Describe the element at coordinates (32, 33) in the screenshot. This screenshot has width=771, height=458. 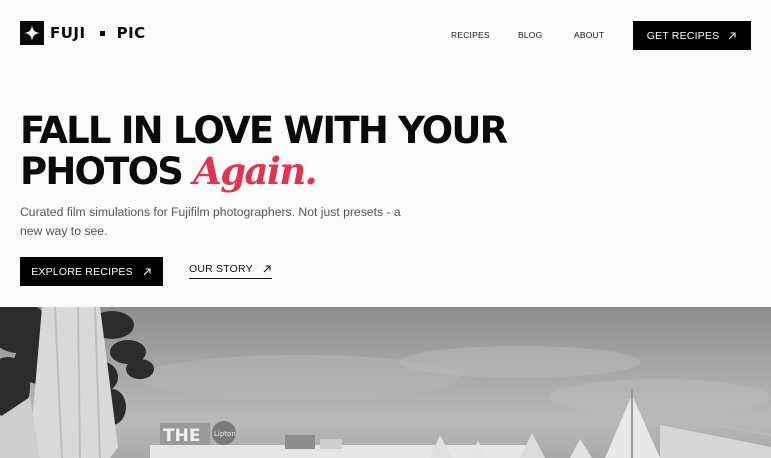
I see `sparkle-logo-icon` at that location.